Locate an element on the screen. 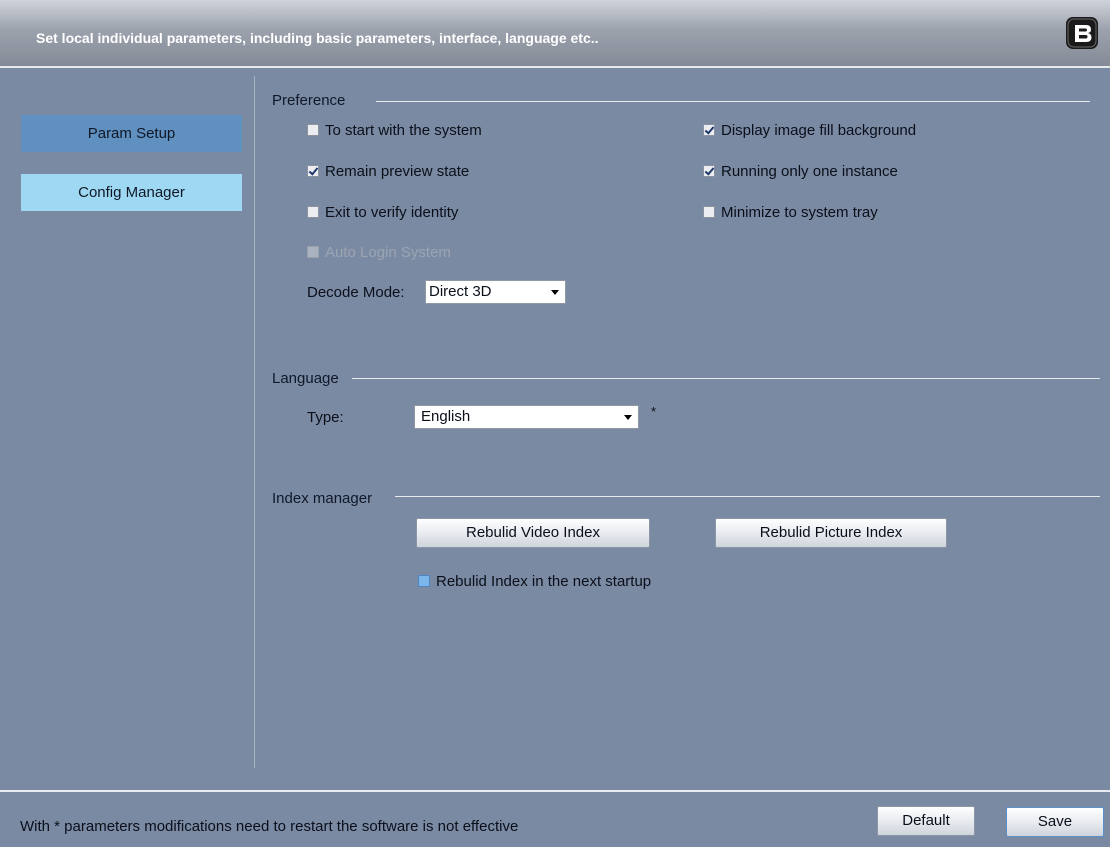  decode-mode-value: Direct 3D is located at coordinates (460, 291).